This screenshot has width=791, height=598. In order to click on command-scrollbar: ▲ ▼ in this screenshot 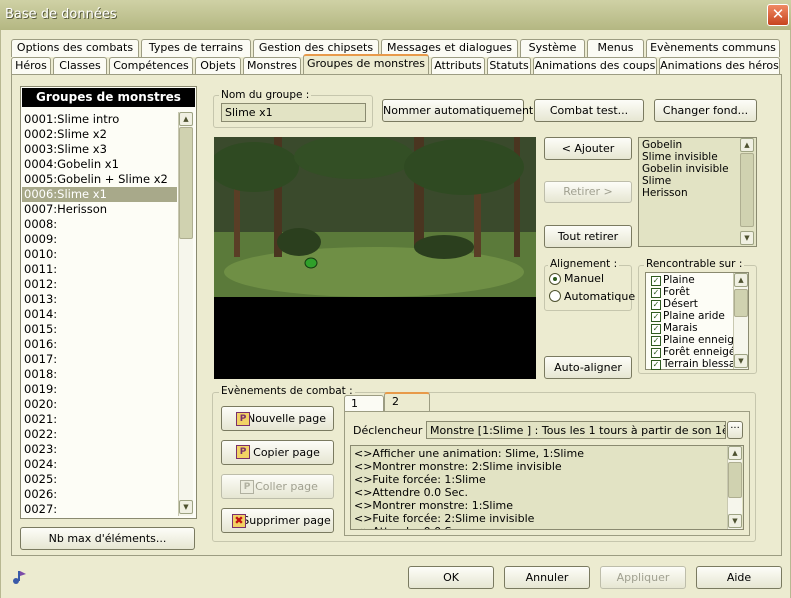, I will do `click(734, 487)`.